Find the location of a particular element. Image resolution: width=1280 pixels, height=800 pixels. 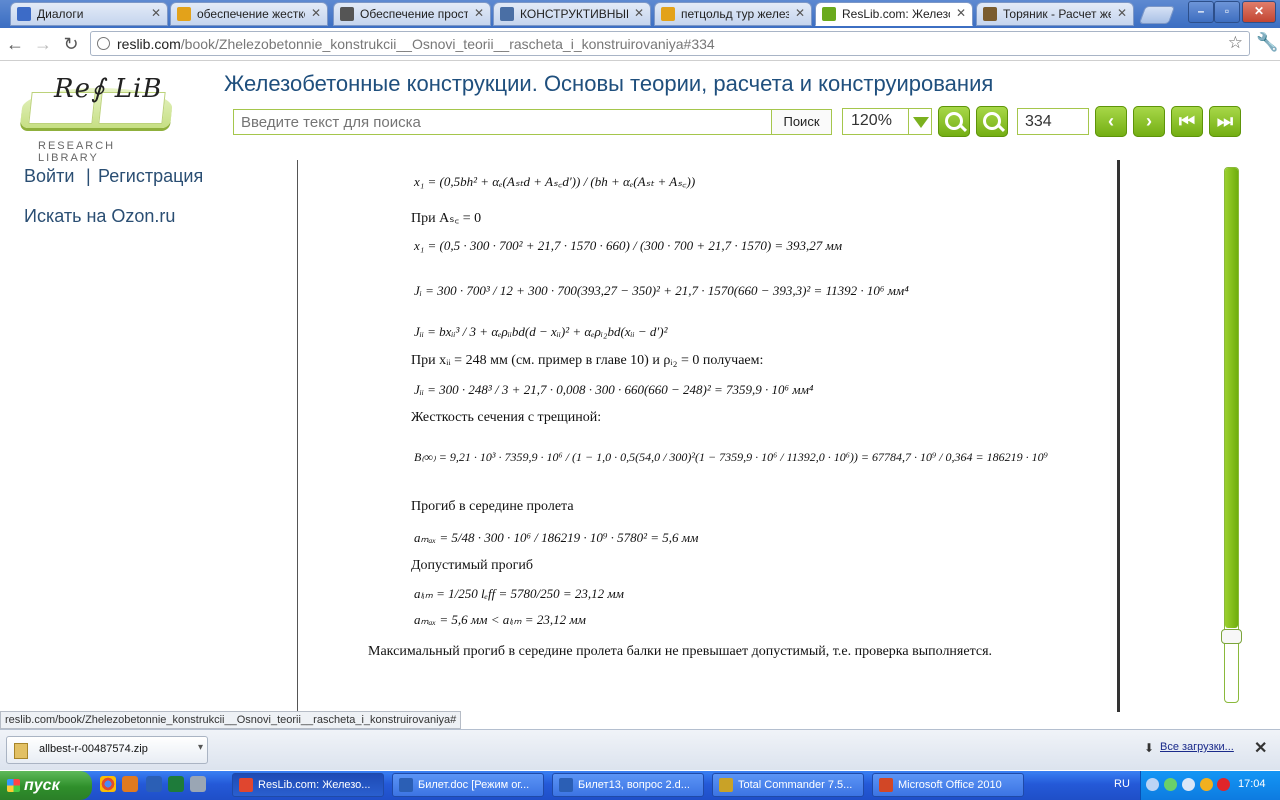

browser-tab: КОНСТРУКТИВНЫЕ РЕ ✕ is located at coordinates (572, 14).